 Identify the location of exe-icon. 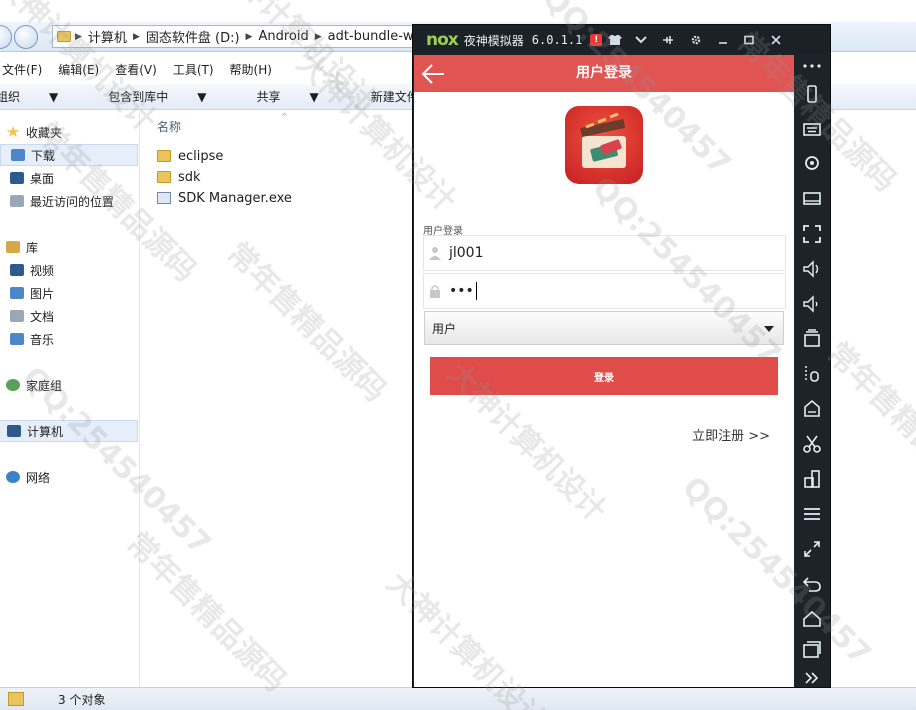
(164, 198).